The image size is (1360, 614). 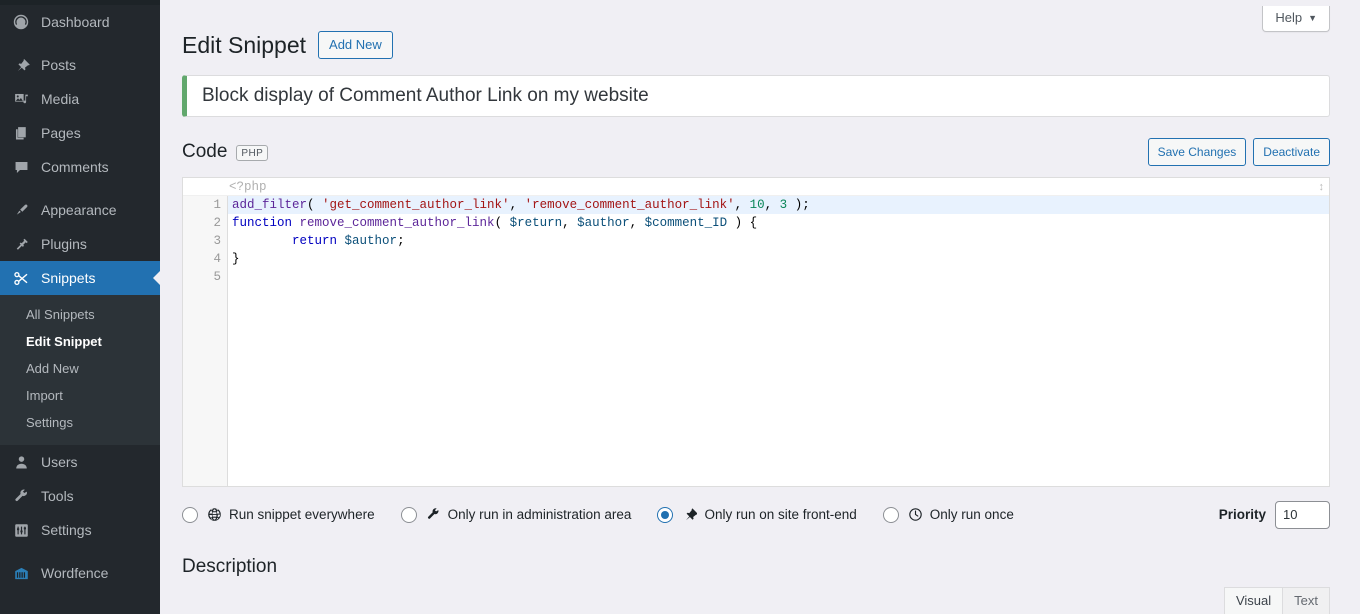 I want to click on help-tab-container: Help ▼, so click(x=1296, y=19).